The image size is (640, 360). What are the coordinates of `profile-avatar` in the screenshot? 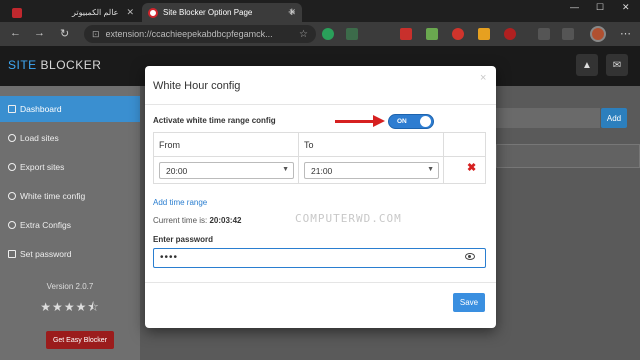 It's located at (598, 34).